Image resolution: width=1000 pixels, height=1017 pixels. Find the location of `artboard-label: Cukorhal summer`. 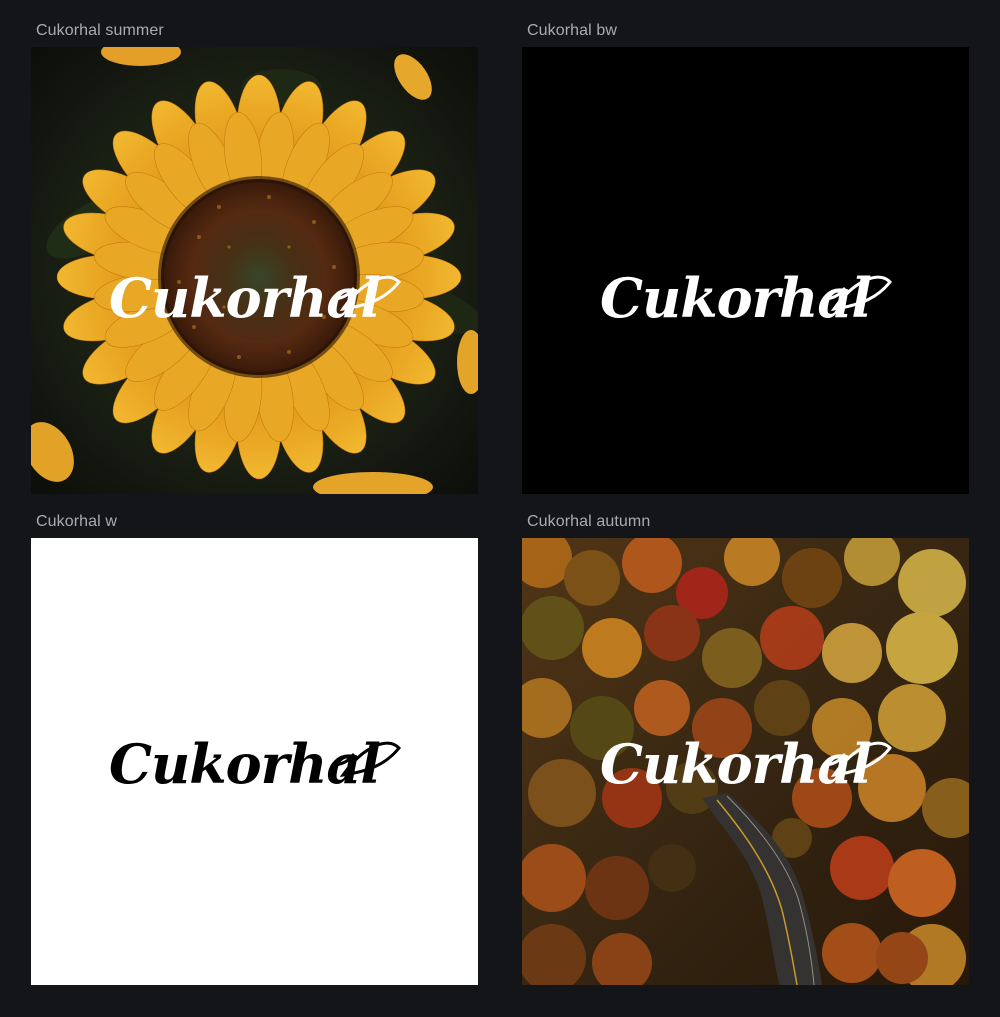

artboard-label: Cukorhal summer is located at coordinates (254, 32).